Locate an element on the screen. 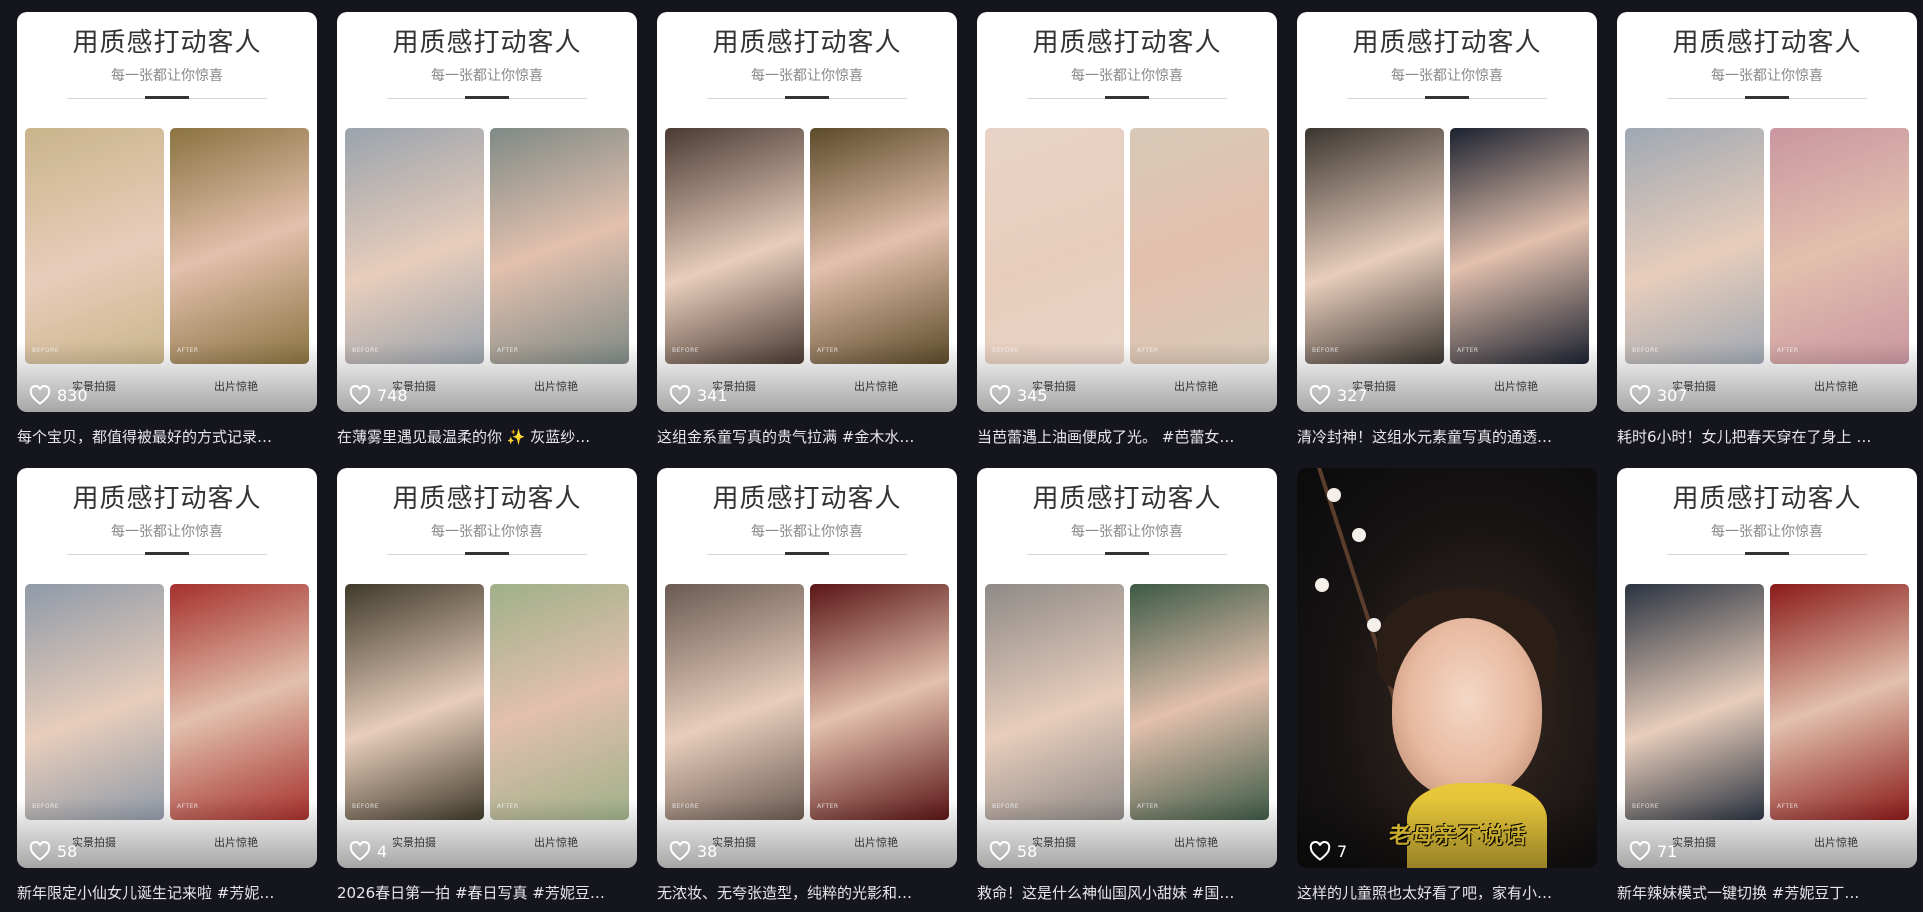 The width and height of the screenshot is (1923, 912). like-count: 327 is located at coordinates (1338, 395).